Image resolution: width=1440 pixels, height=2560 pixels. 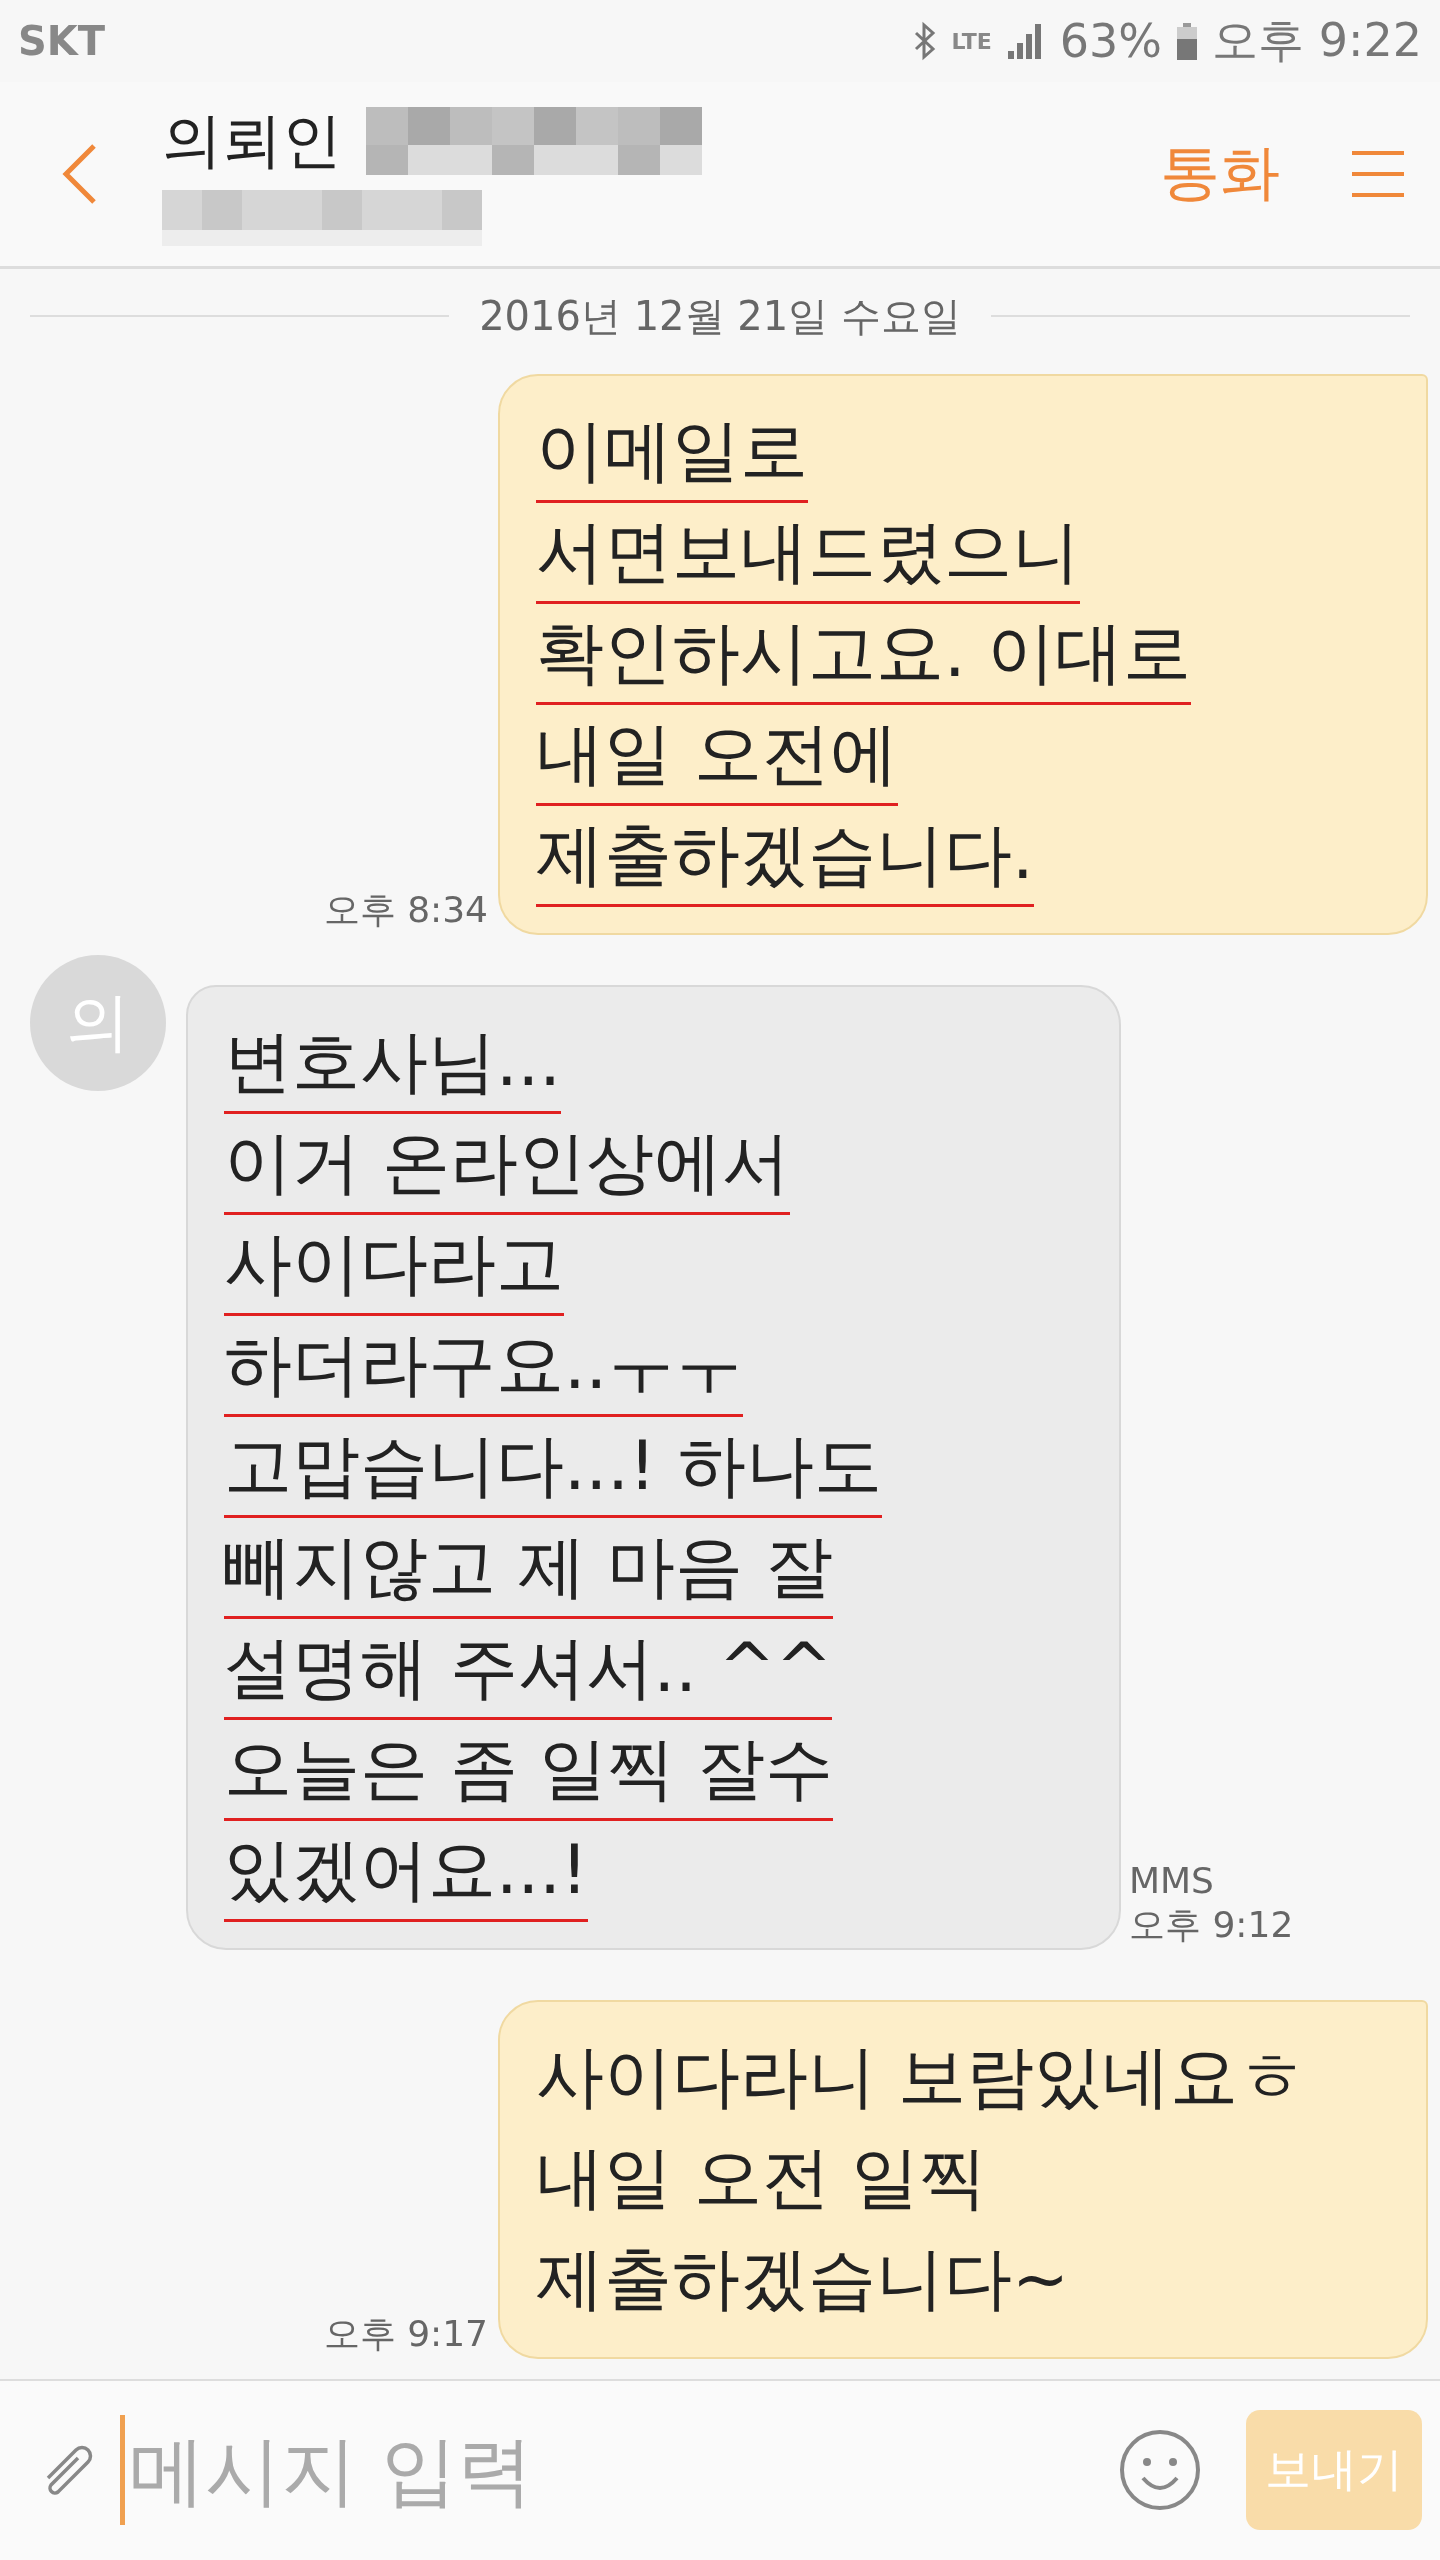 I want to click on message-type: MMS, so click(x=1172, y=1880).